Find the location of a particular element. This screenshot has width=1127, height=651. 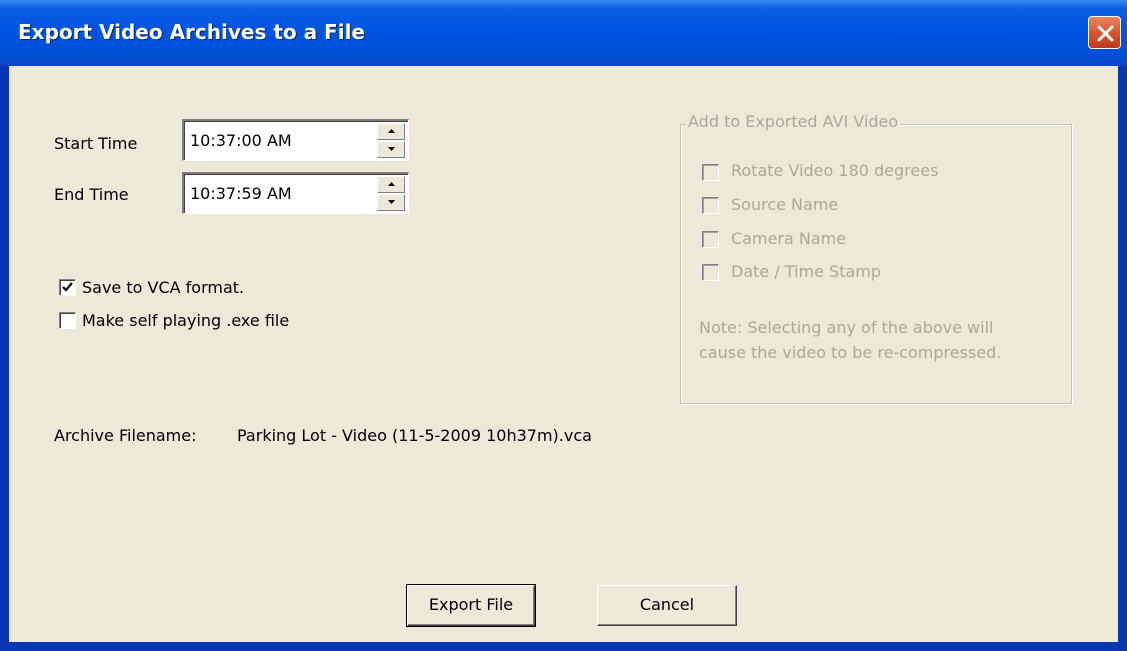

start-time-spinner is located at coordinates (391, 140).